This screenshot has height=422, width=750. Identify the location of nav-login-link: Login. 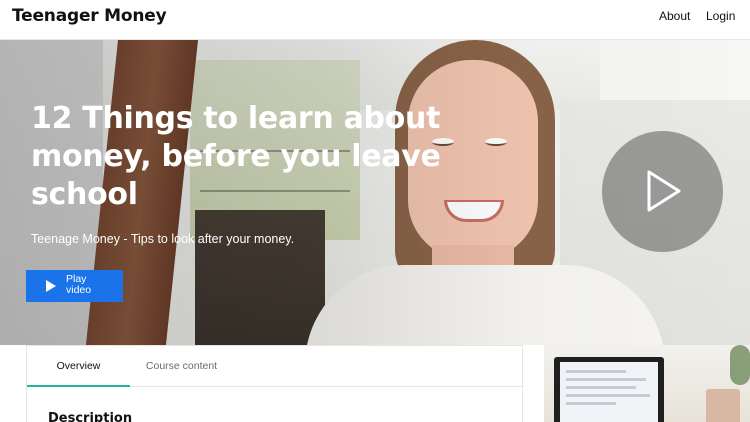
(720, 16).